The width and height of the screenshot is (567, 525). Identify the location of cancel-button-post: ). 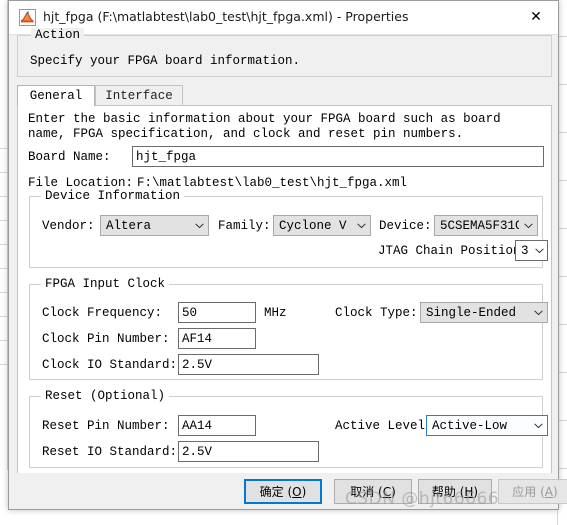
(393, 491).